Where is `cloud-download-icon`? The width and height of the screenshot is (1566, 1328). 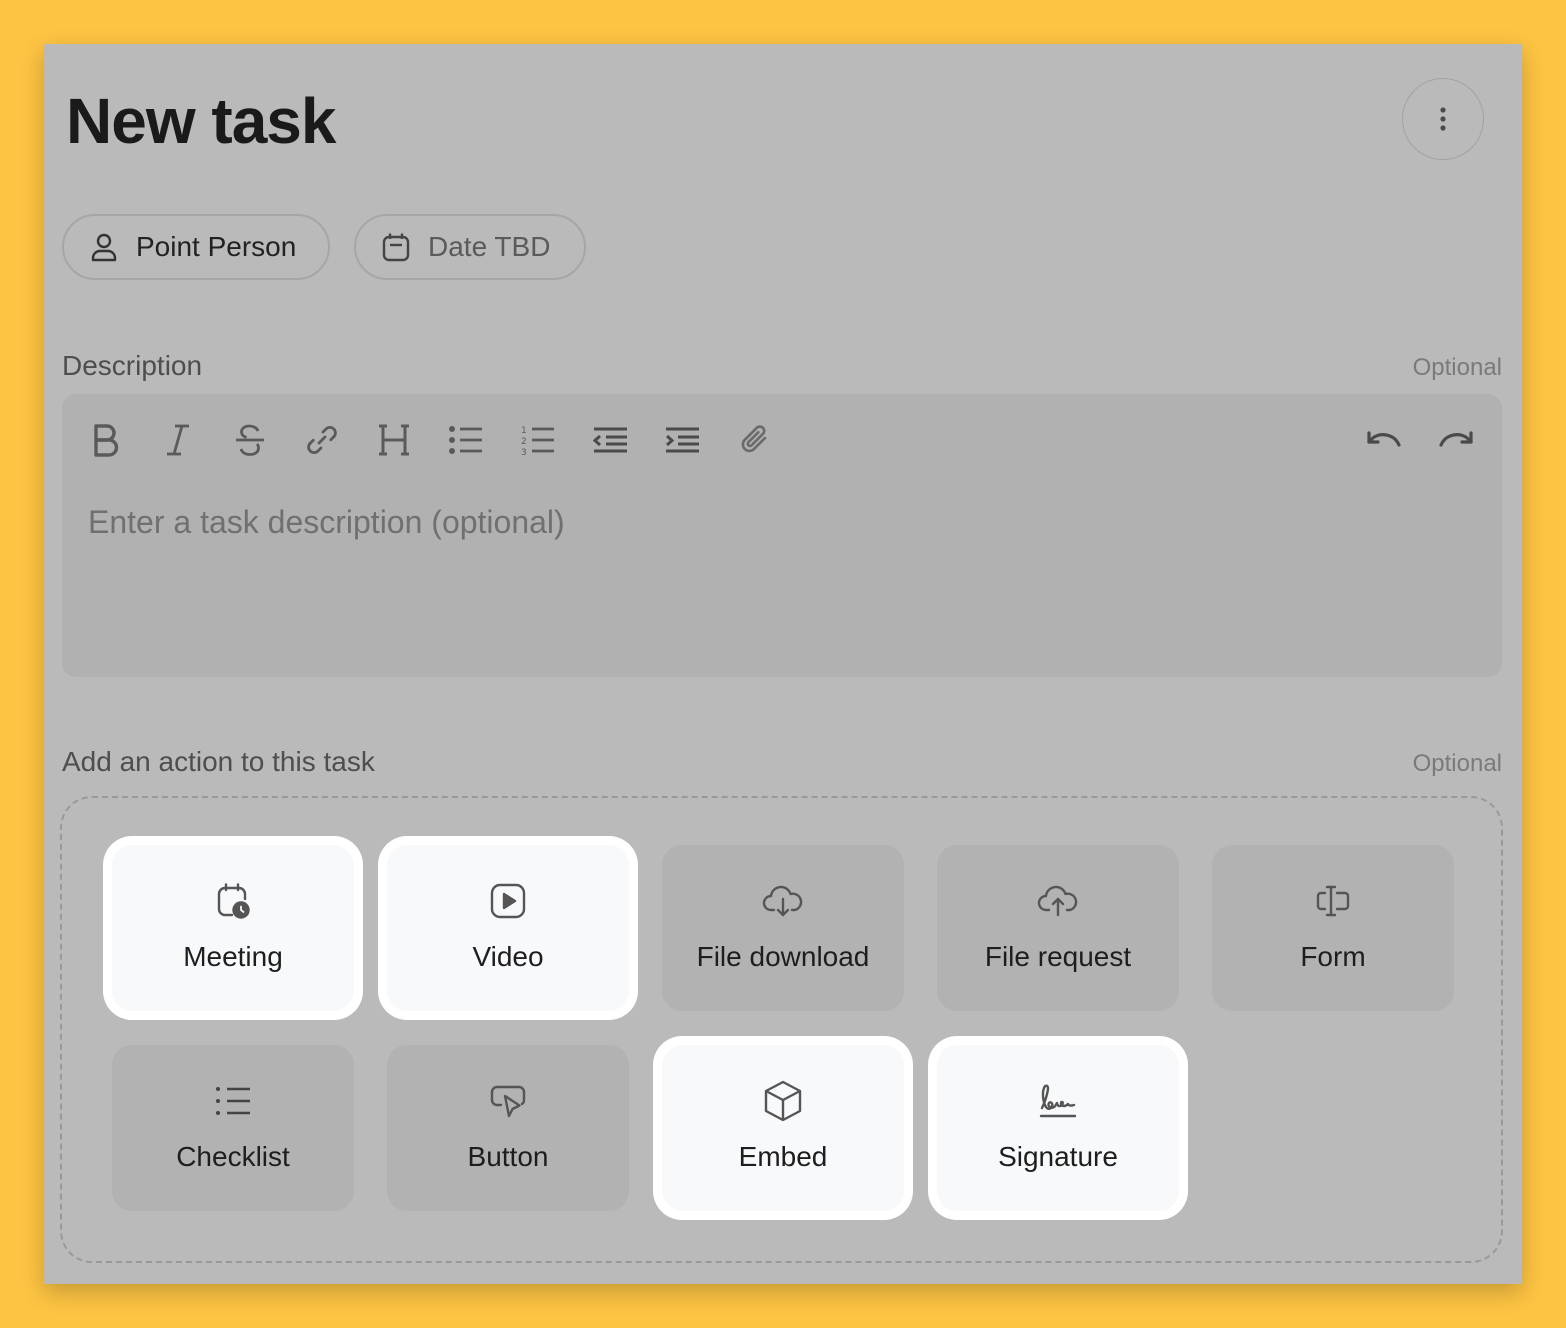 cloud-download-icon is located at coordinates (783, 901).